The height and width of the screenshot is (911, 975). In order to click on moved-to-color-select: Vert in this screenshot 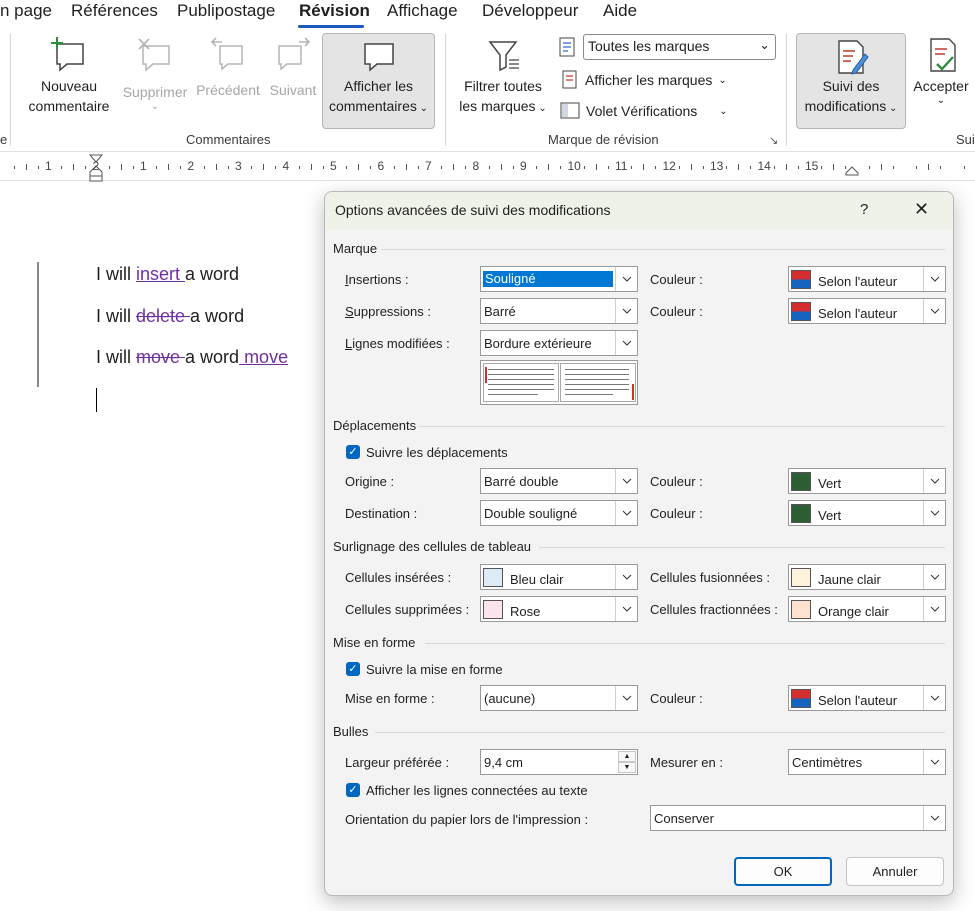, I will do `click(867, 513)`.